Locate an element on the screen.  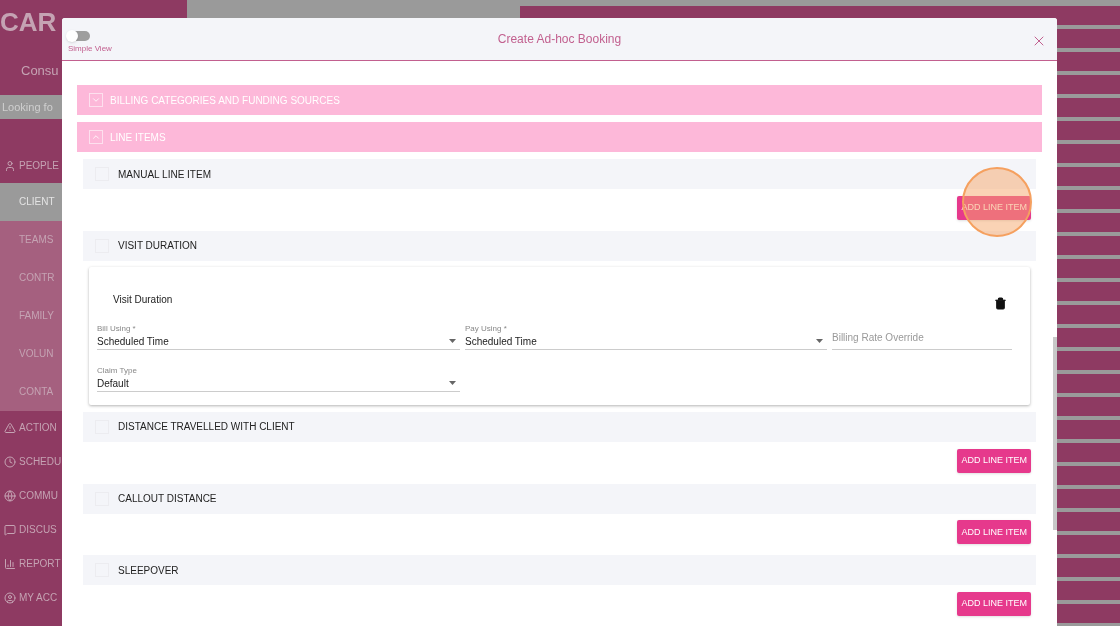
select-field: Default is located at coordinates (278, 383).